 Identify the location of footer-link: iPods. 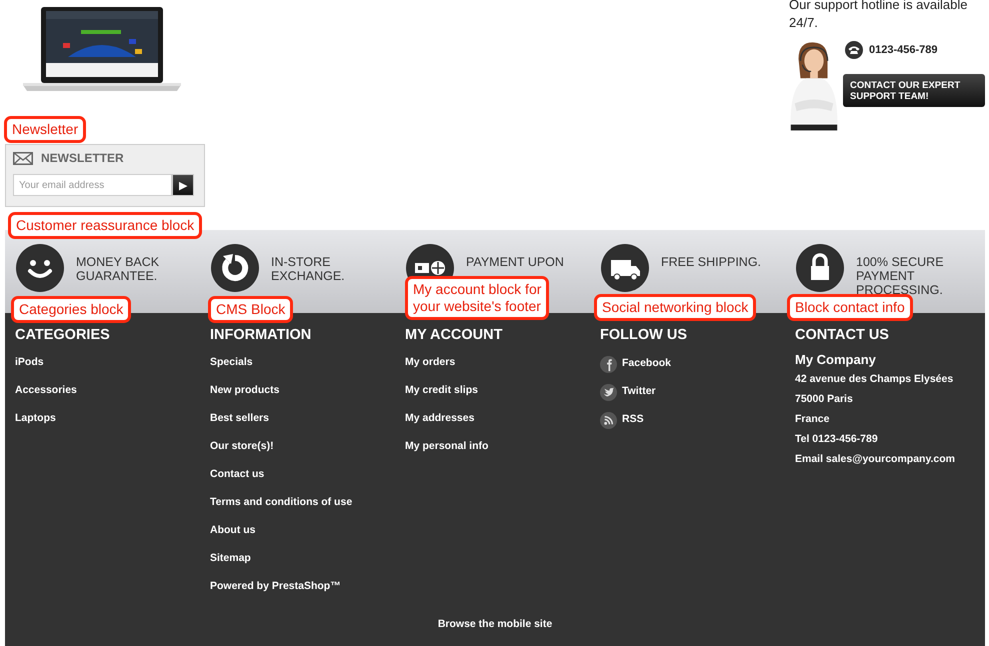
(112, 370).